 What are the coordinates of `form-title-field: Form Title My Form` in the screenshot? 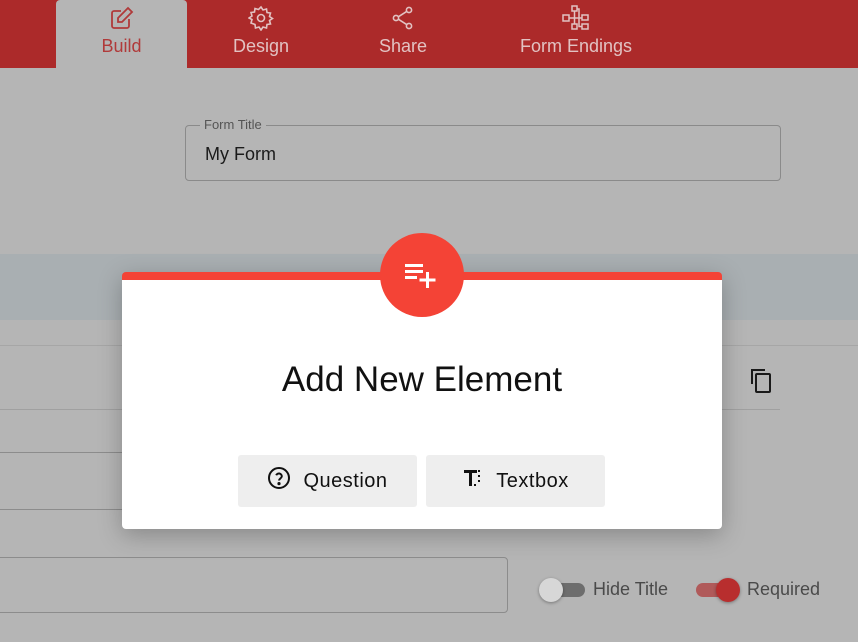 It's located at (483, 149).